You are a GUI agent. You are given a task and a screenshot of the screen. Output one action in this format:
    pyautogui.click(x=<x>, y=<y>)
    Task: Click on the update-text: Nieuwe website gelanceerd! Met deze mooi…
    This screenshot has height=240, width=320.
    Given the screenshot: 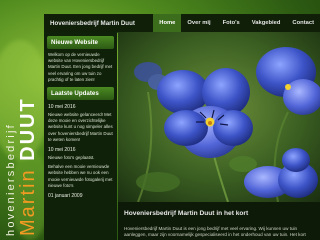 What is the action you would take?
    pyautogui.click(x=80, y=127)
    